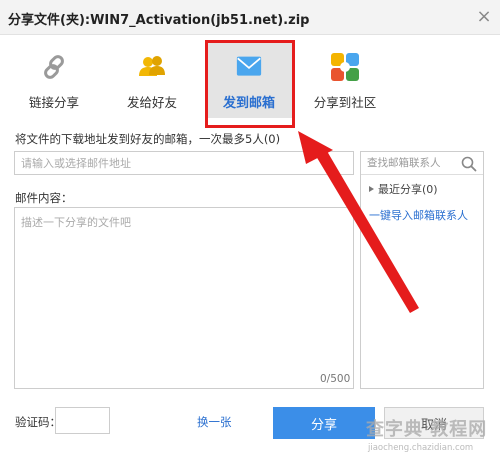 This screenshot has height=457, width=500. I want to click on expand-arrow-icon, so click(371, 189).